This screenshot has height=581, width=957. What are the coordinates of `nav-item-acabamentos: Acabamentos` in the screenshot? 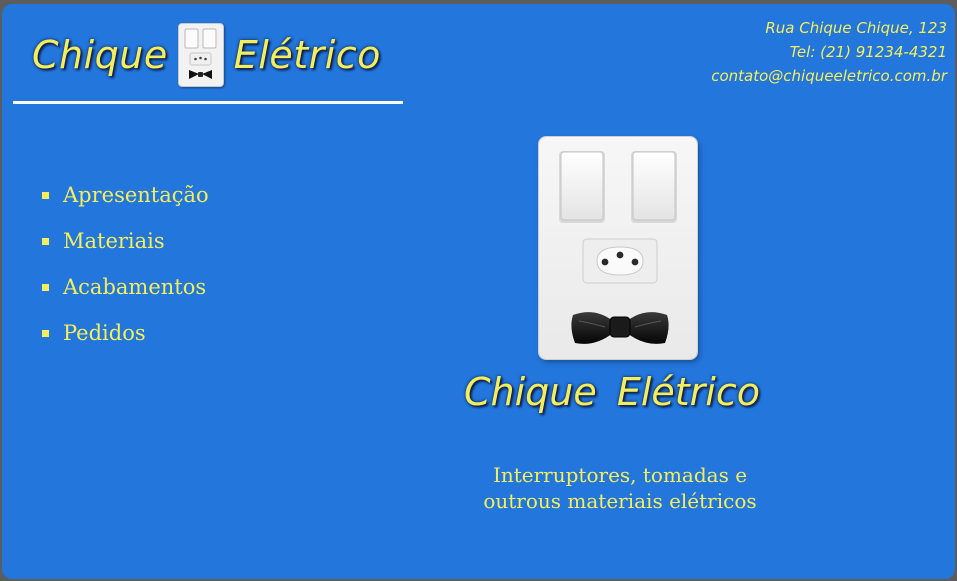 It's located at (125, 287).